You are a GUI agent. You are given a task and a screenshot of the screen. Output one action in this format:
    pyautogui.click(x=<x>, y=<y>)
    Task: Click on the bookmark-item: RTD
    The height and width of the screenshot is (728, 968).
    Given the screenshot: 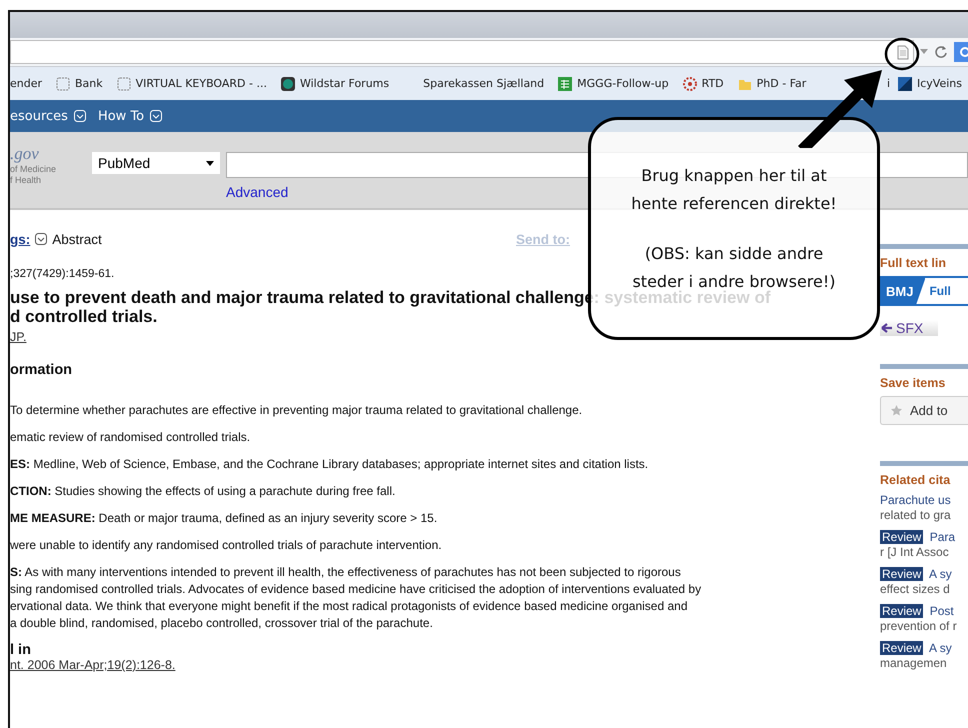 What is the action you would take?
    pyautogui.click(x=703, y=83)
    